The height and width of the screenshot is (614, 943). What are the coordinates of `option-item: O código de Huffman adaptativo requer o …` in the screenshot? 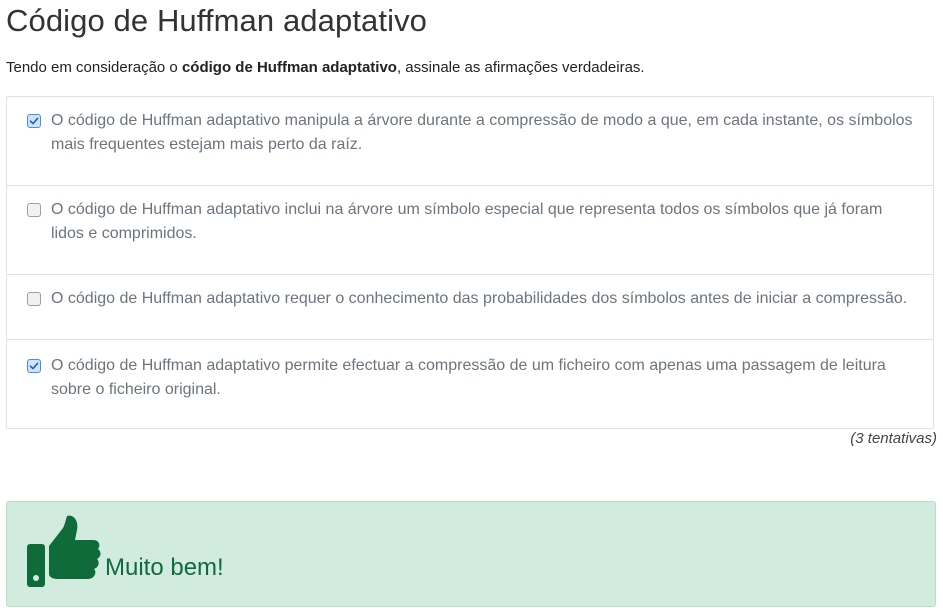 It's located at (470, 307).